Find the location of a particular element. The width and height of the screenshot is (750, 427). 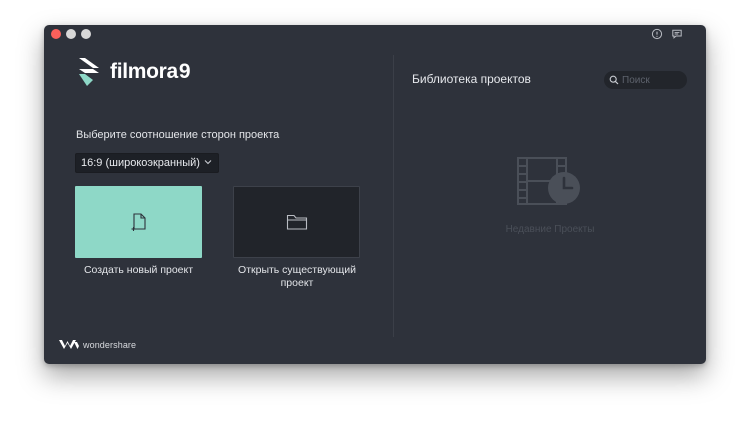

help-icon is located at coordinates (657, 34).